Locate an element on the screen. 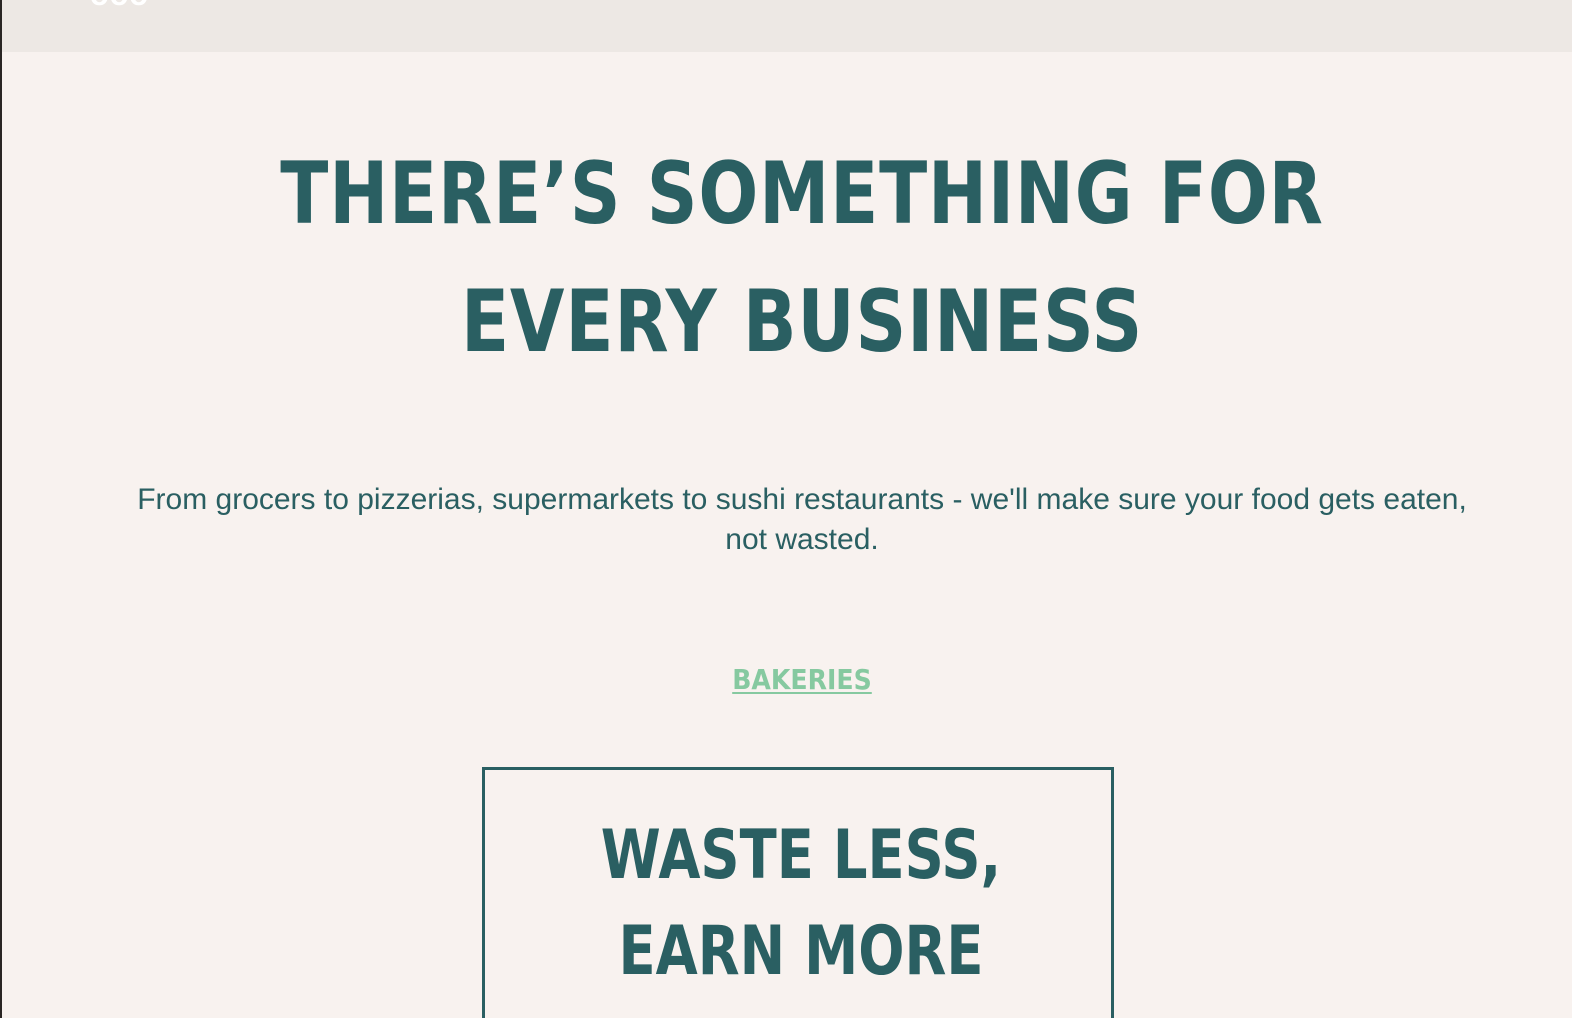  brand-logo: OOO is located at coordinates (119, 5).